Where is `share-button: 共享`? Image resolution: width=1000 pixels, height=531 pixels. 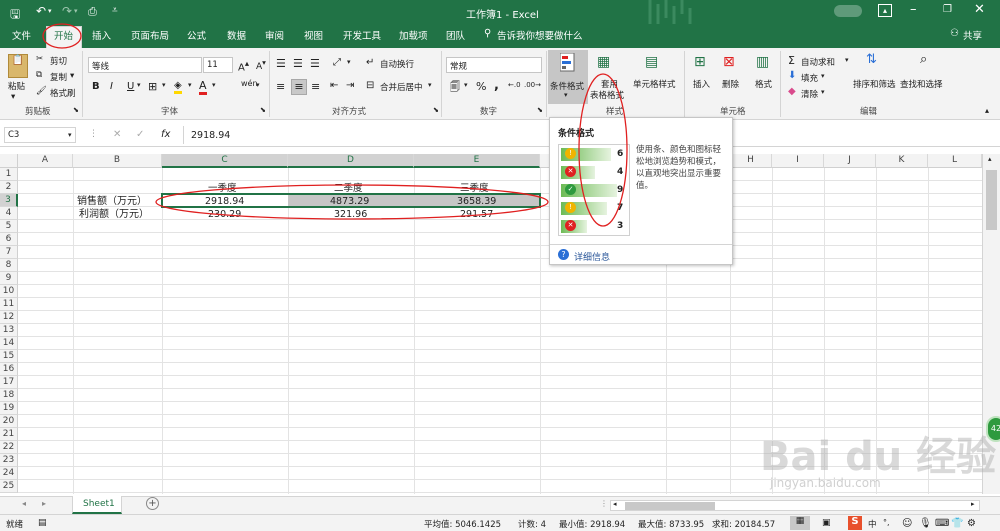
share-button: 共享 is located at coordinates (972, 35).